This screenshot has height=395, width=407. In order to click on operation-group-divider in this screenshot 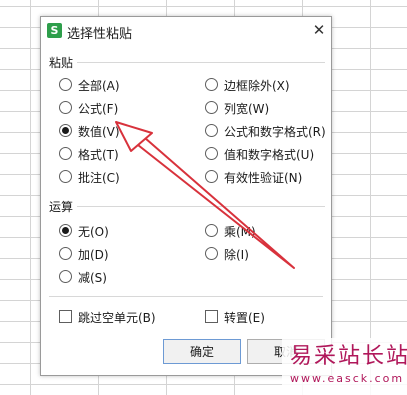, I will do `click(201, 206)`.